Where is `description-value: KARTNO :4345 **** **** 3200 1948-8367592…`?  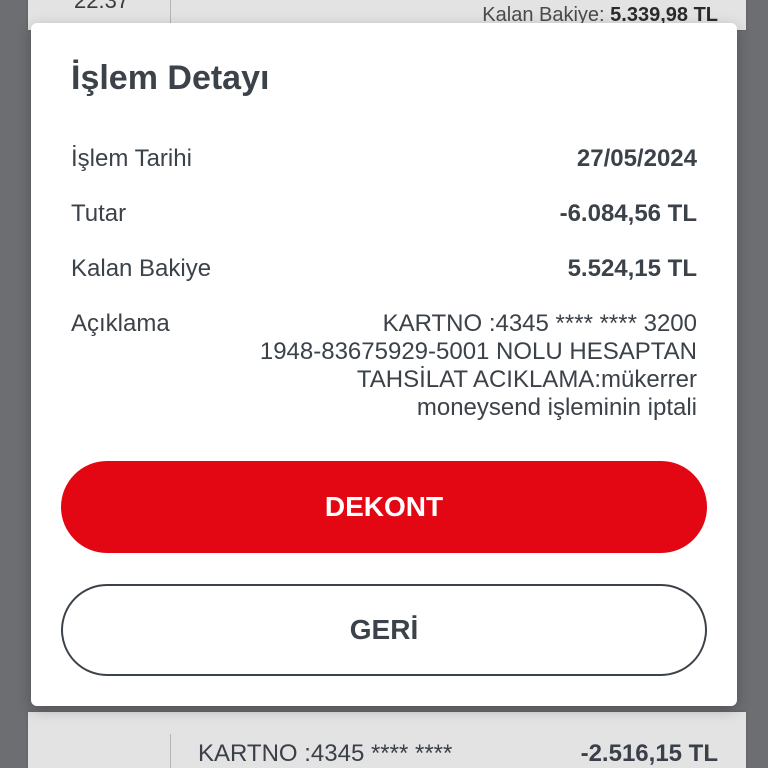 description-value: KARTNO :4345 **** **** 3200 1948-8367592… is located at coordinates (457, 366).